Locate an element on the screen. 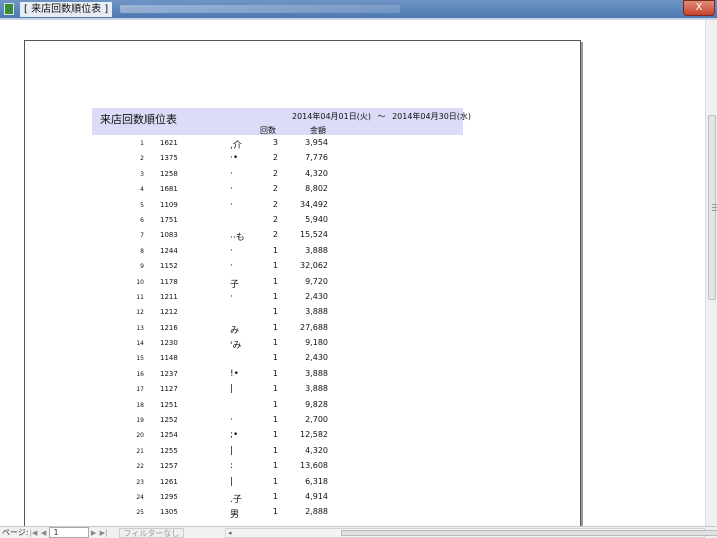  vertical-scrollbar is located at coordinates (711, 273).